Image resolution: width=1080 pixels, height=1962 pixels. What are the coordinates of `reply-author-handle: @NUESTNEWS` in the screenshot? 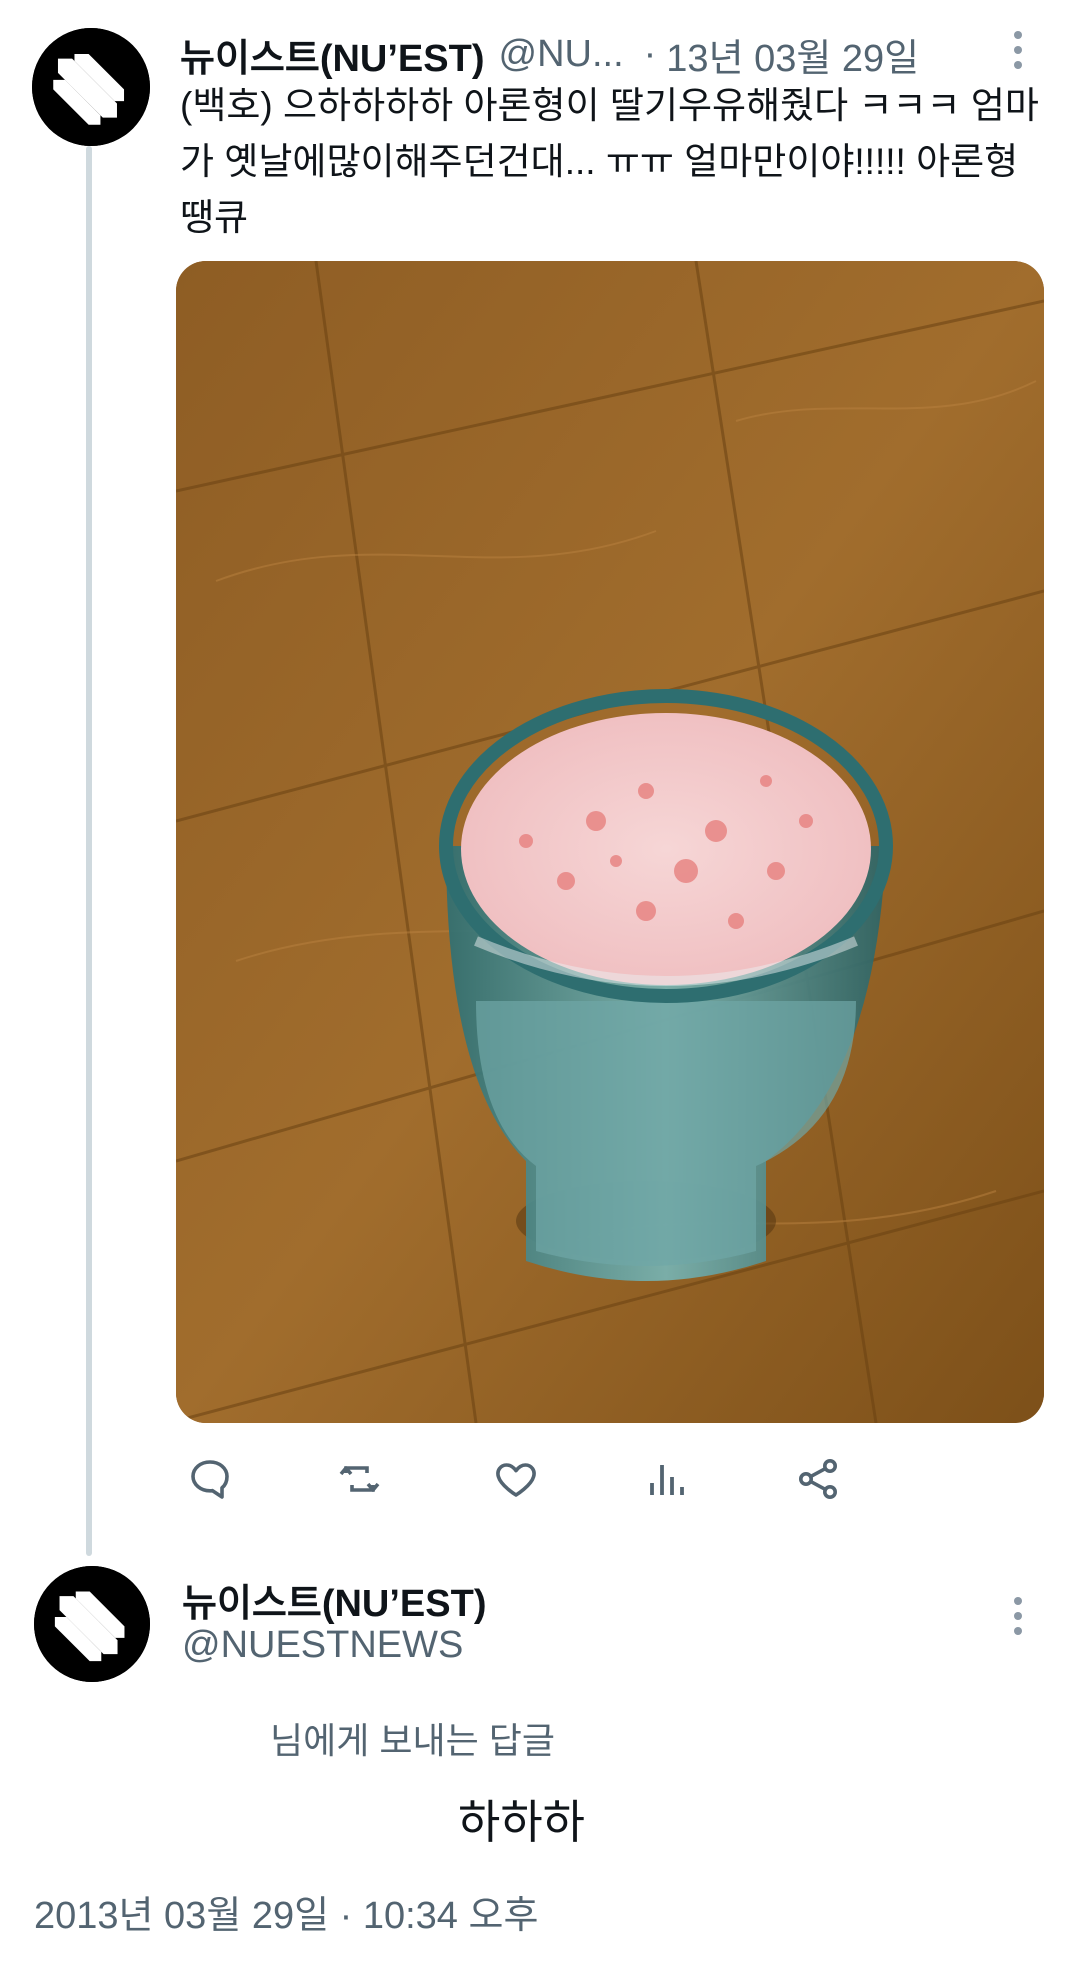 It's located at (322, 1645).